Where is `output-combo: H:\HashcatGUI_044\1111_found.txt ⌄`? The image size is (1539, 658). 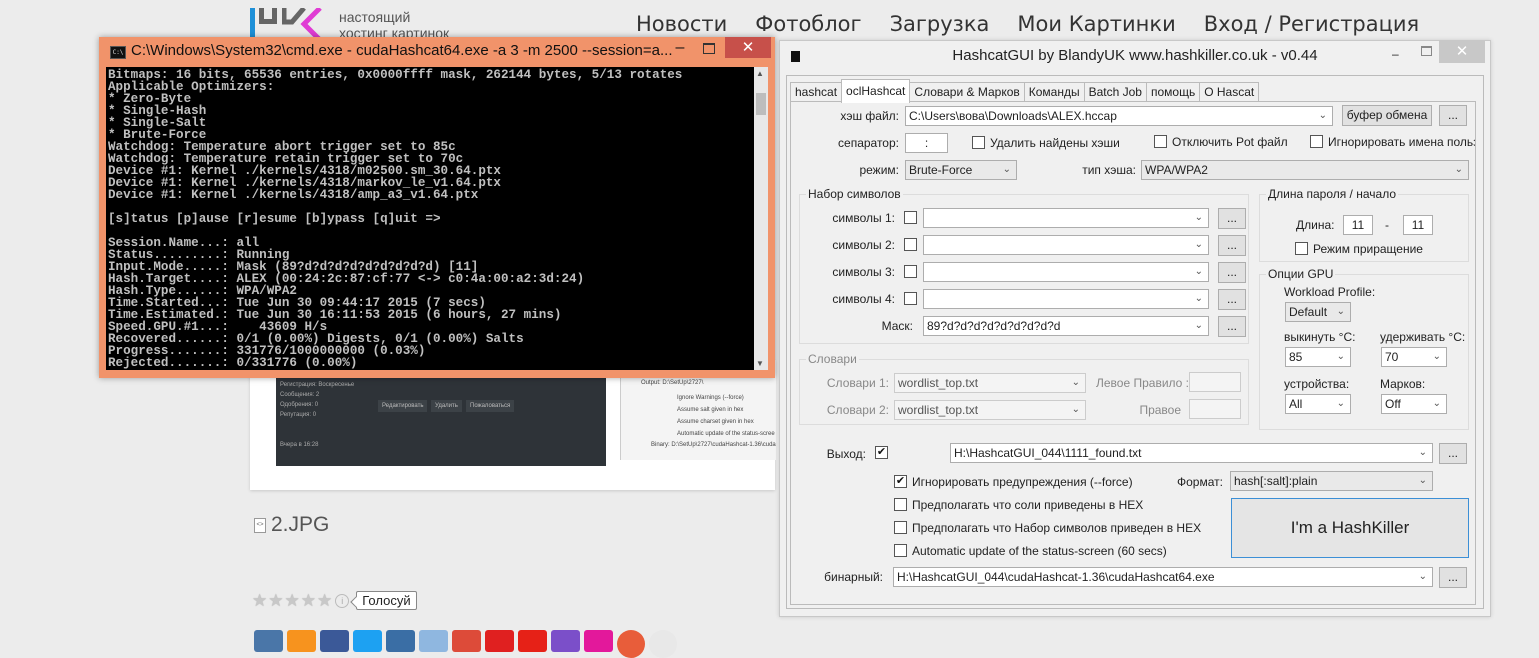
output-combo: H:\HashcatGUI_044\1111_found.txt ⌄ is located at coordinates (1191, 453).